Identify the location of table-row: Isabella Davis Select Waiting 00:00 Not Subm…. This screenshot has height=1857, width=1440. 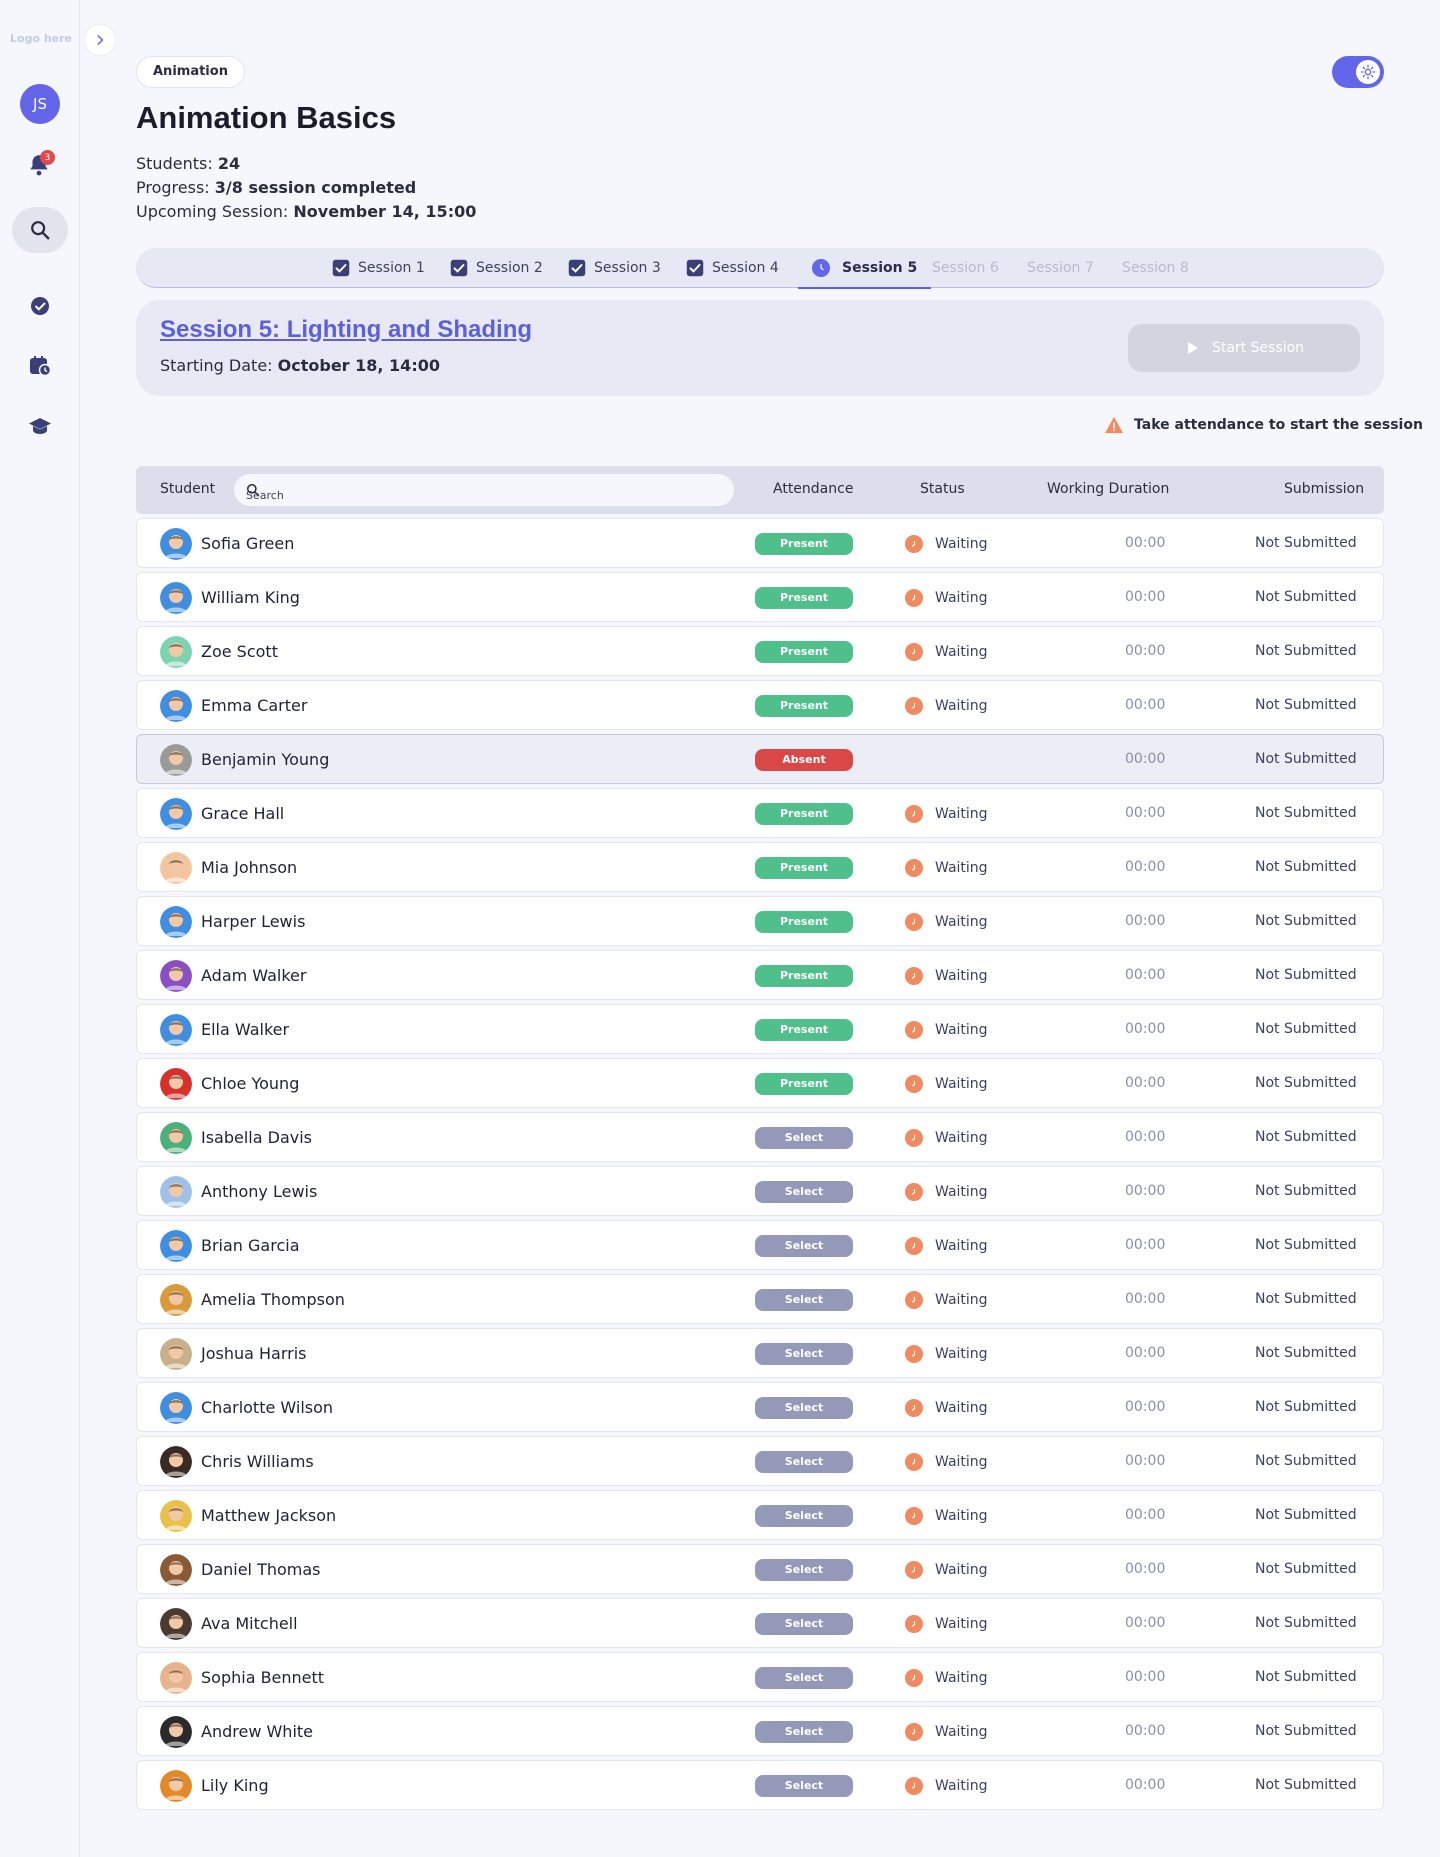
(760, 1137).